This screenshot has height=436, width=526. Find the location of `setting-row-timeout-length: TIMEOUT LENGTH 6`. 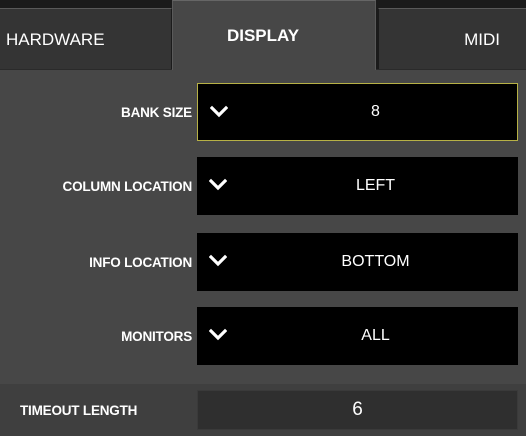

setting-row-timeout-length: TIMEOUT LENGTH 6 is located at coordinates (263, 410).